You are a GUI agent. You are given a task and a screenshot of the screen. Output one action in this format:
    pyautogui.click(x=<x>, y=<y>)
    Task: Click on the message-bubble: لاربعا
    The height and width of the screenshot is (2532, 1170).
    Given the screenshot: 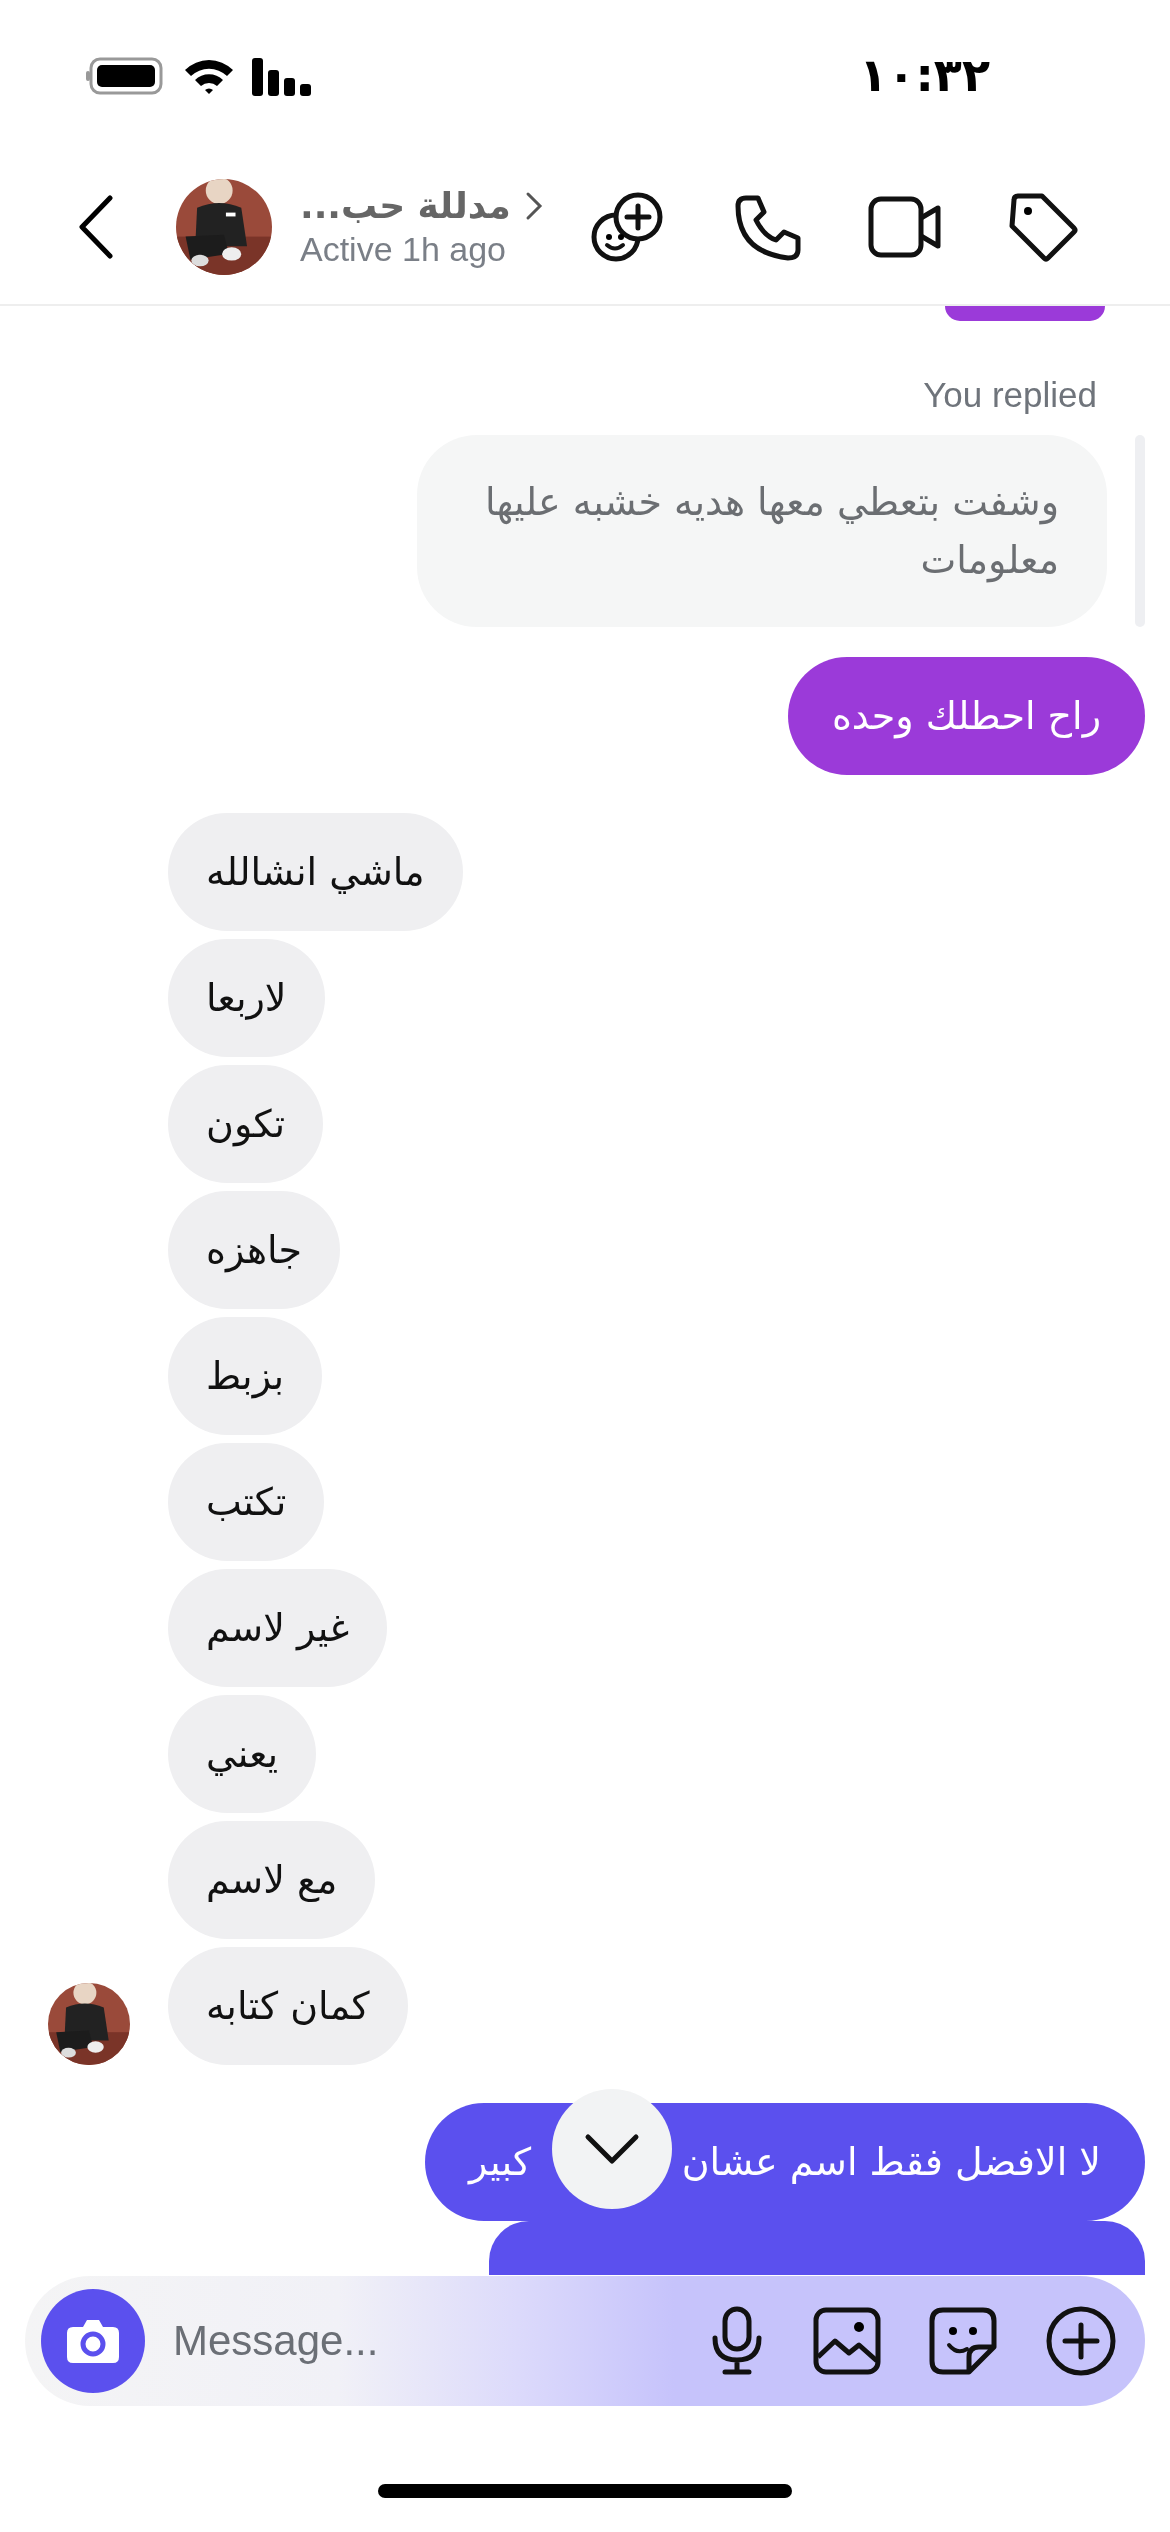 What is the action you would take?
    pyautogui.click(x=246, y=998)
    